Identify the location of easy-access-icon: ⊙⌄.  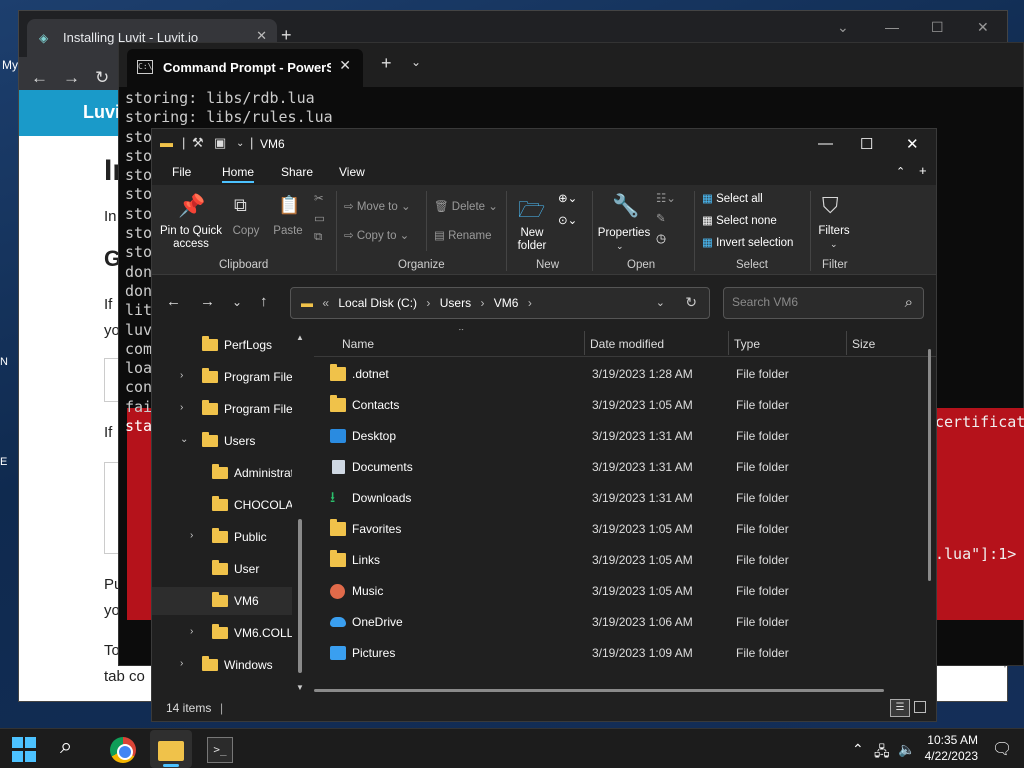
(567, 220).